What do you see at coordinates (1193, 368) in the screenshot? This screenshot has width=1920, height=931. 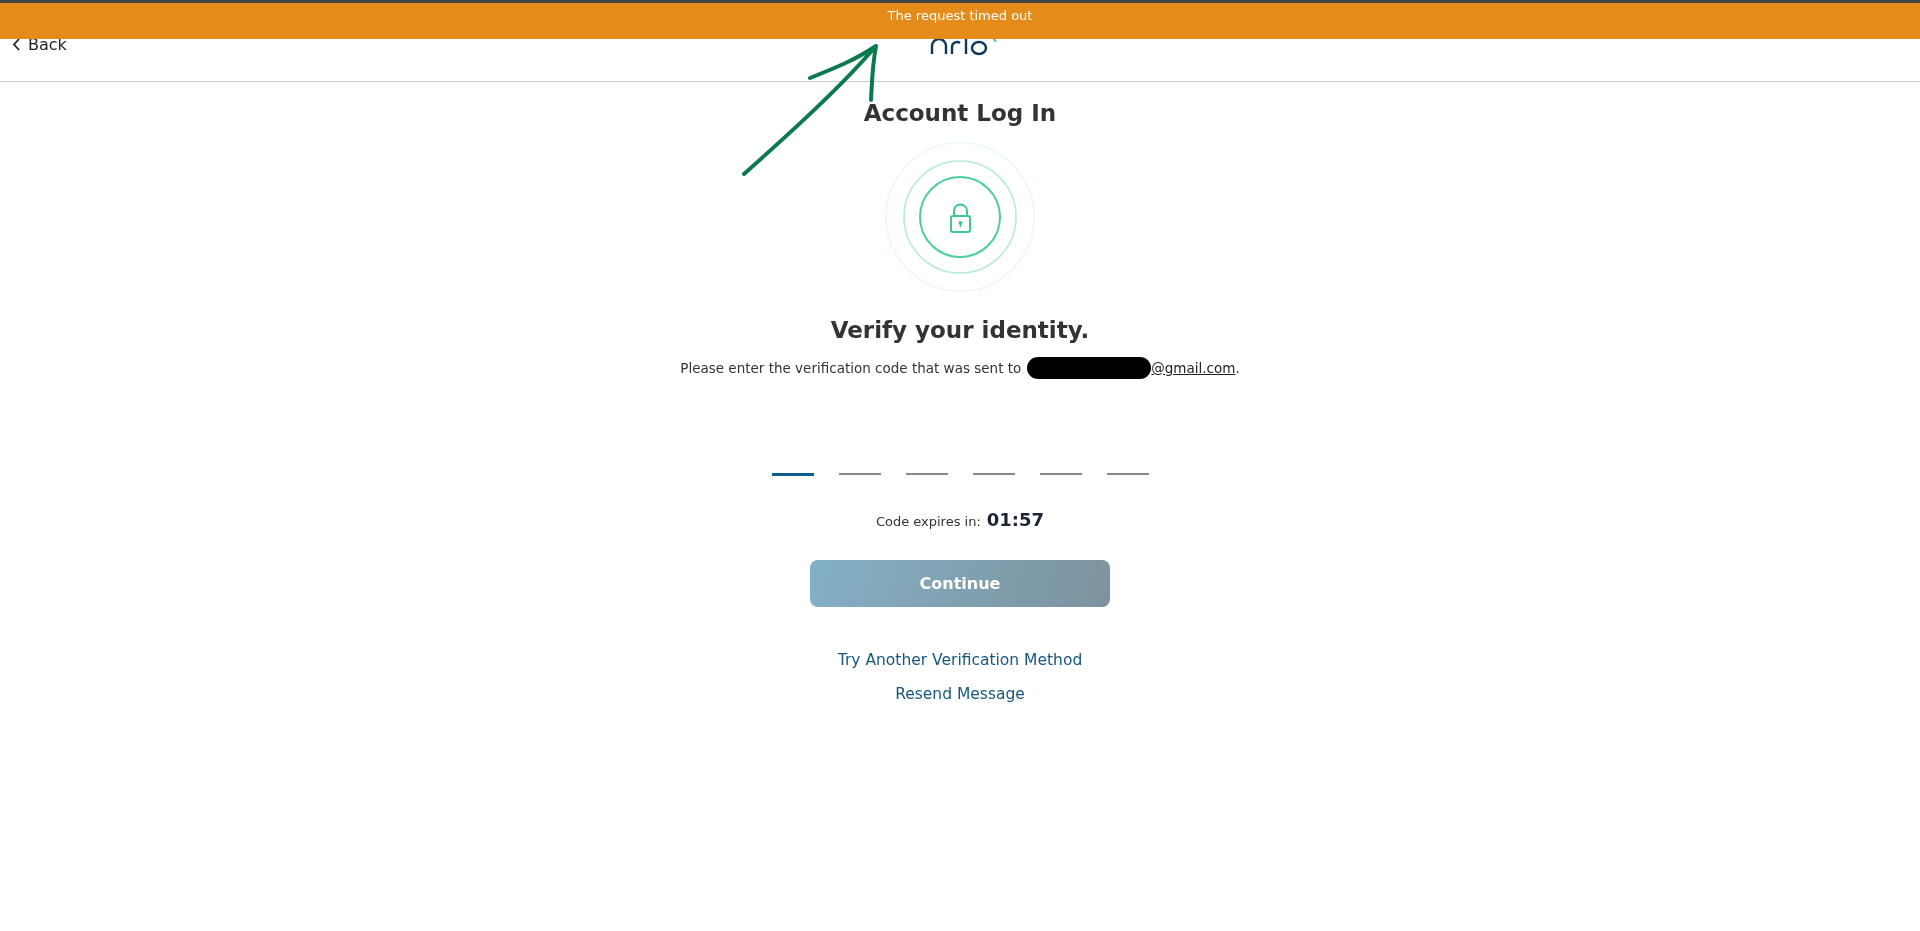 I see `email-link: @gmail.com` at bounding box center [1193, 368].